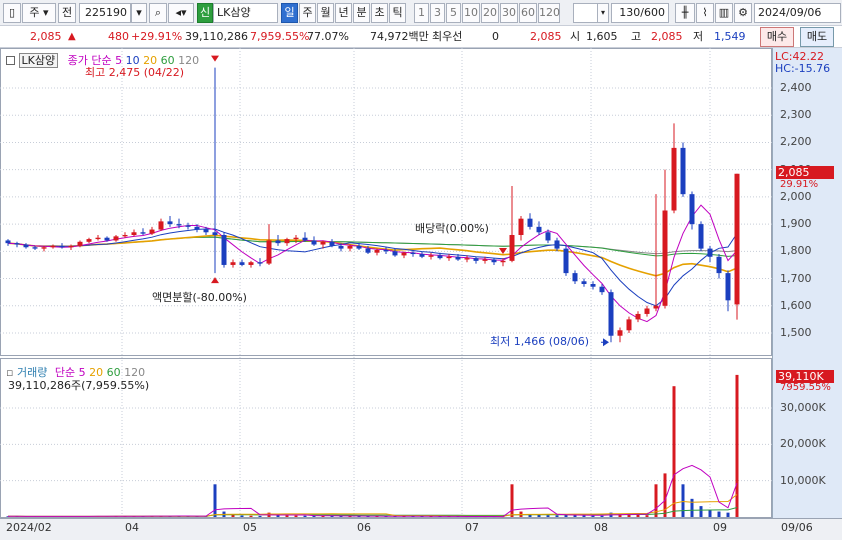 Image resolution: width=842 pixels, height=540 pixels. Describe the element at coordinates (796, 251) in the screenshot. I see `price-tick-label: 1,800` at that location.